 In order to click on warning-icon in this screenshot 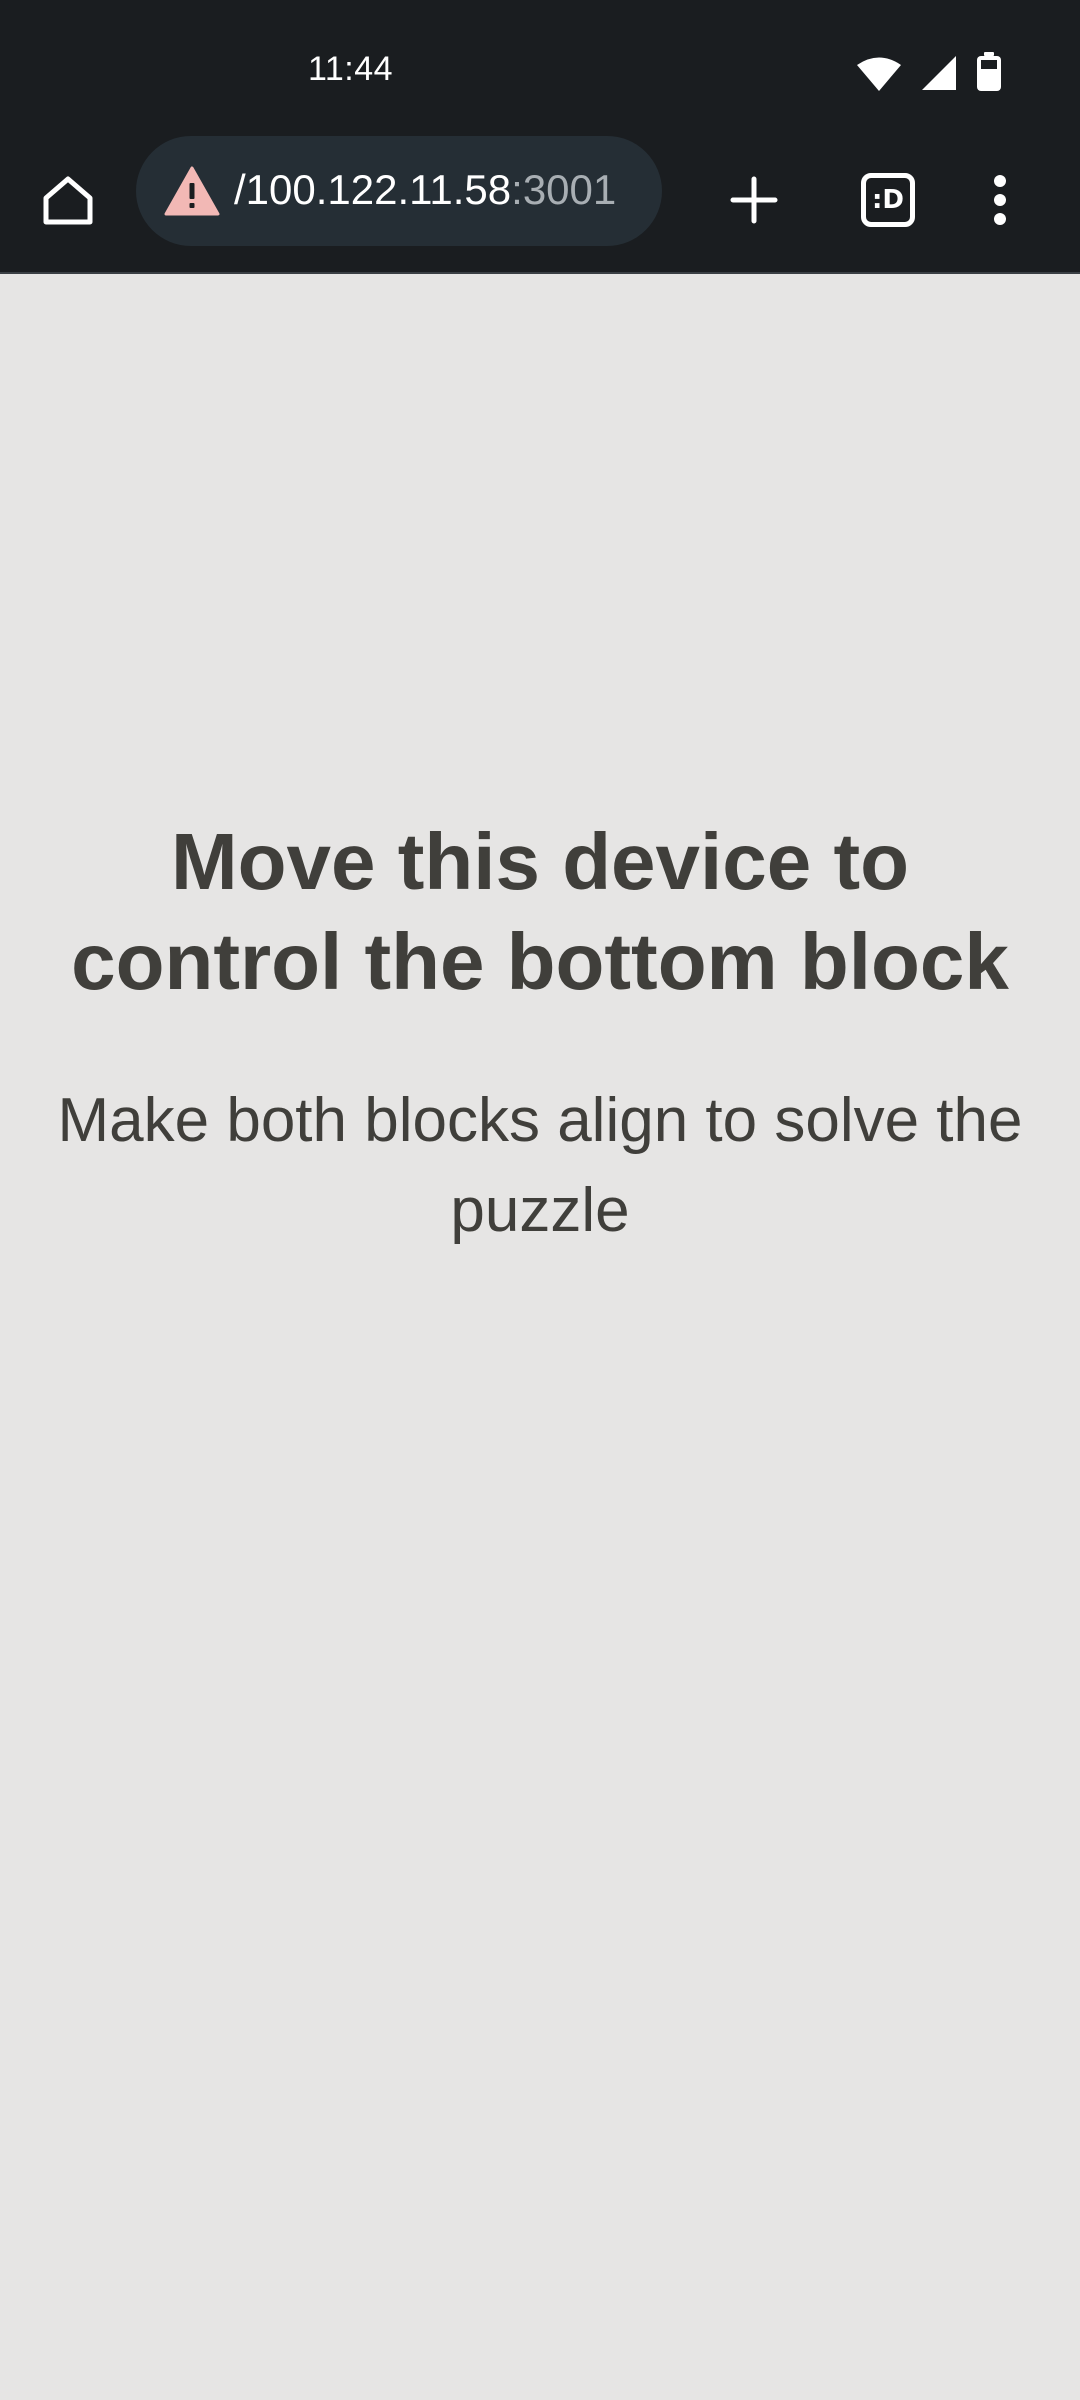, I will do `click(192, 191)`.